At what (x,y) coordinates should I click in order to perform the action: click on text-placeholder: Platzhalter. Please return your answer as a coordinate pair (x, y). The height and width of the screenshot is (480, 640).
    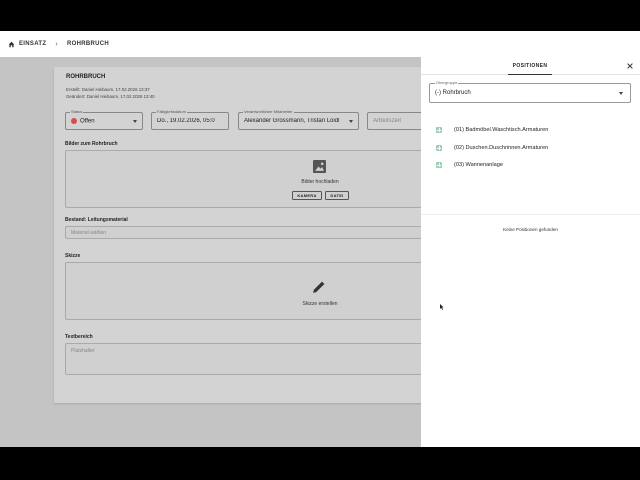
    Looking at the image, I should click on (83, 351).